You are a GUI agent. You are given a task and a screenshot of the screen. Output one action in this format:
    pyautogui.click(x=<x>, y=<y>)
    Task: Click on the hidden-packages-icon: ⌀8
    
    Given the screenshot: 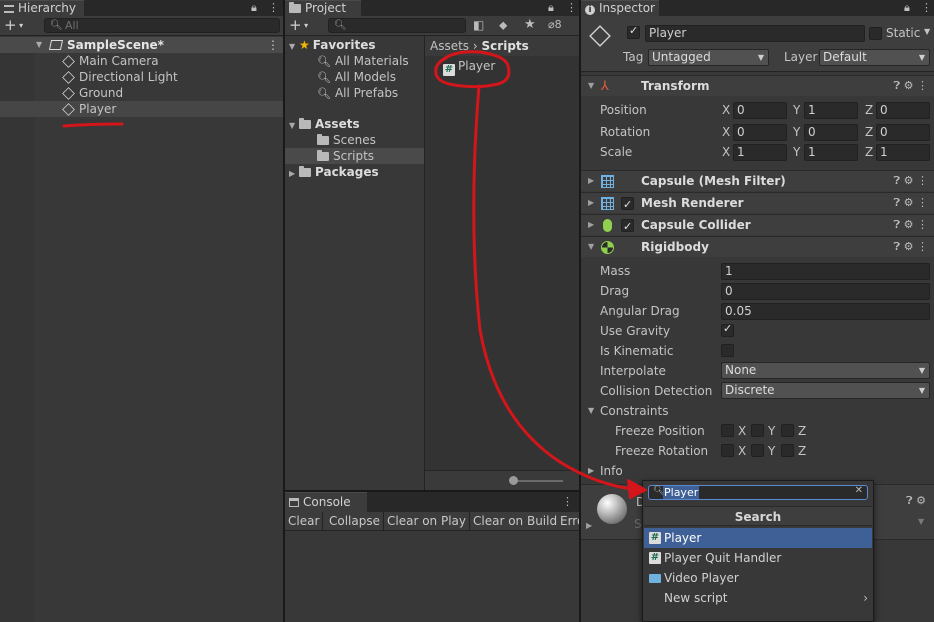 What is the action you would take?
    pyautogui.click(x=555, y=24)
    